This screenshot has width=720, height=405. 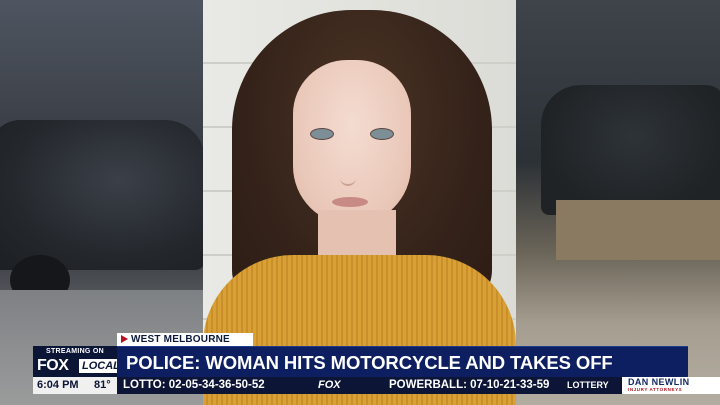 What do you see at coordinates (58, 385) in the screenshot?
I see `time-label: 6:04 PM` at bounding box center [58, 385].